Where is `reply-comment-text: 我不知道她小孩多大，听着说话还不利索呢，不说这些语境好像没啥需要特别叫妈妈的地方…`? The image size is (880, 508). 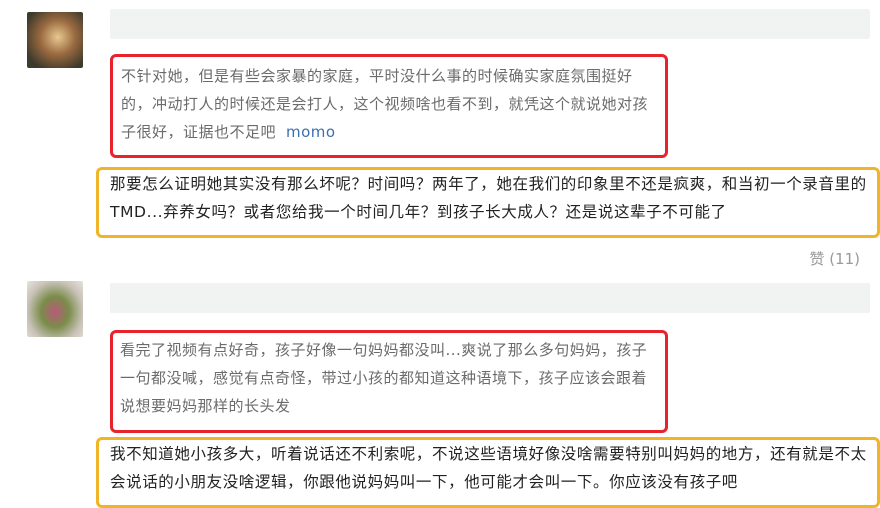
reply-comment-text: 我不知道她小孩多大，听着说话还不利索呢，不说这些语境好像没啥需要特别叫妈妈的地方… is located at coordinates (488, 468).